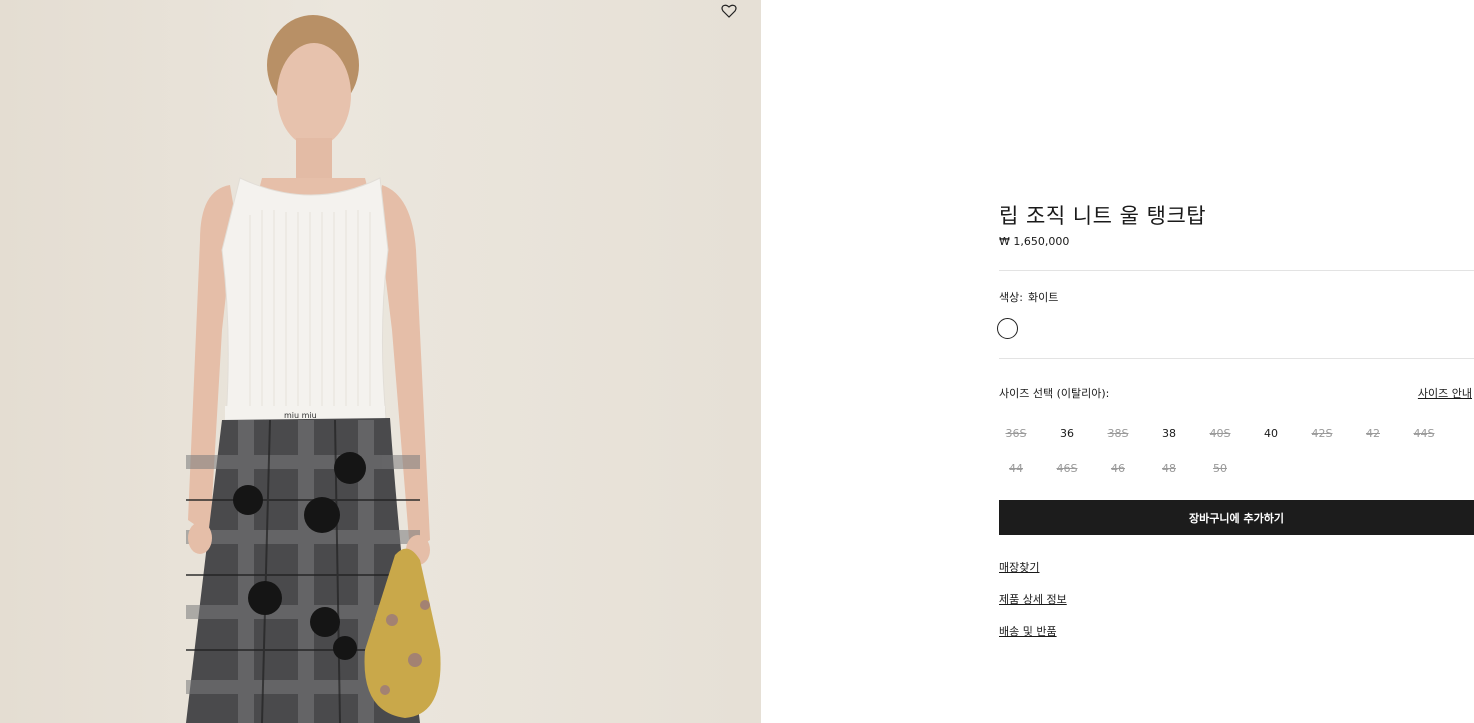 Image resolution: width=1474 pixels, height=723 pixels. Describe the element at coordinates (1118, 433) in the screenshot. I see `size-option-38S: 38S` at that location.